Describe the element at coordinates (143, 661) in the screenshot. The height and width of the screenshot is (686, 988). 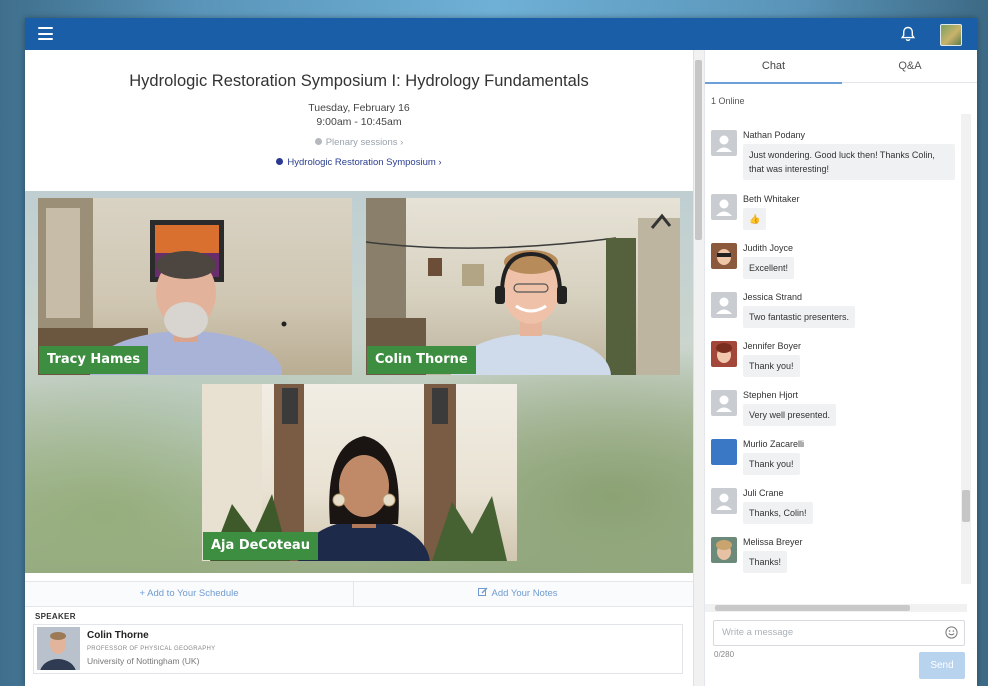
I see `speaker-organization: University of Nottingham (UK)` at that location.